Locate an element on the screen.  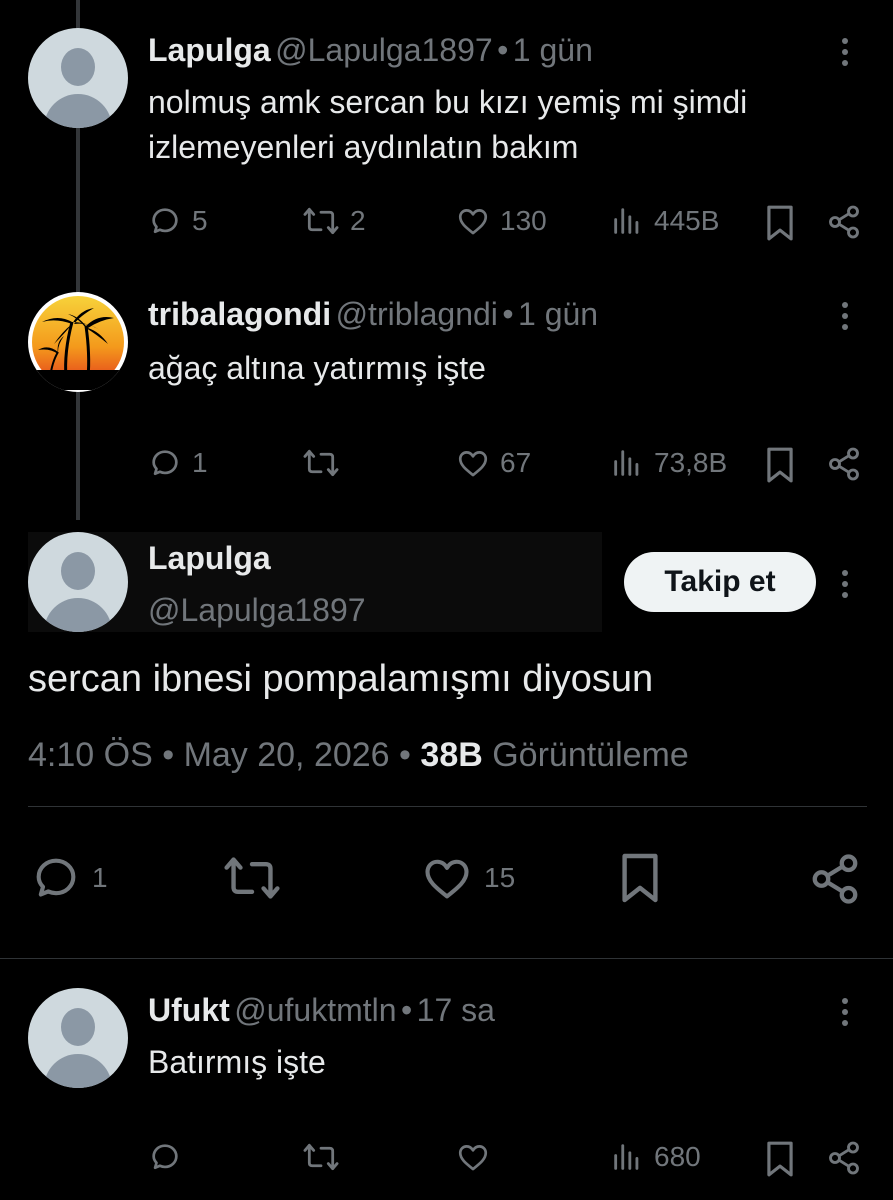
repost-button: 2 is located at coordinates (334, 221).